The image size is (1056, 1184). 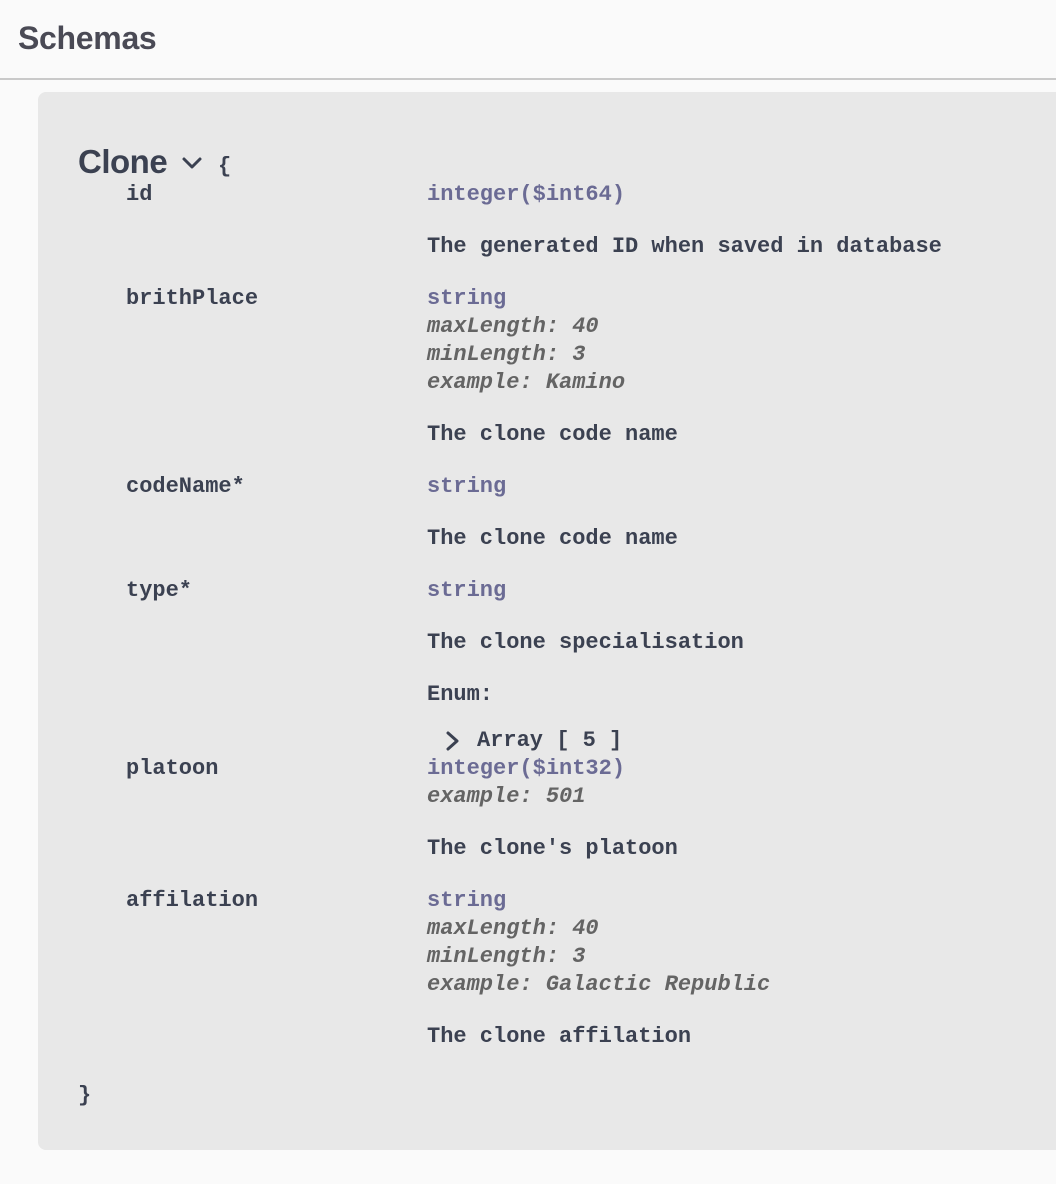 I want to click on model-title: Clone, so click(x=123, y=162).